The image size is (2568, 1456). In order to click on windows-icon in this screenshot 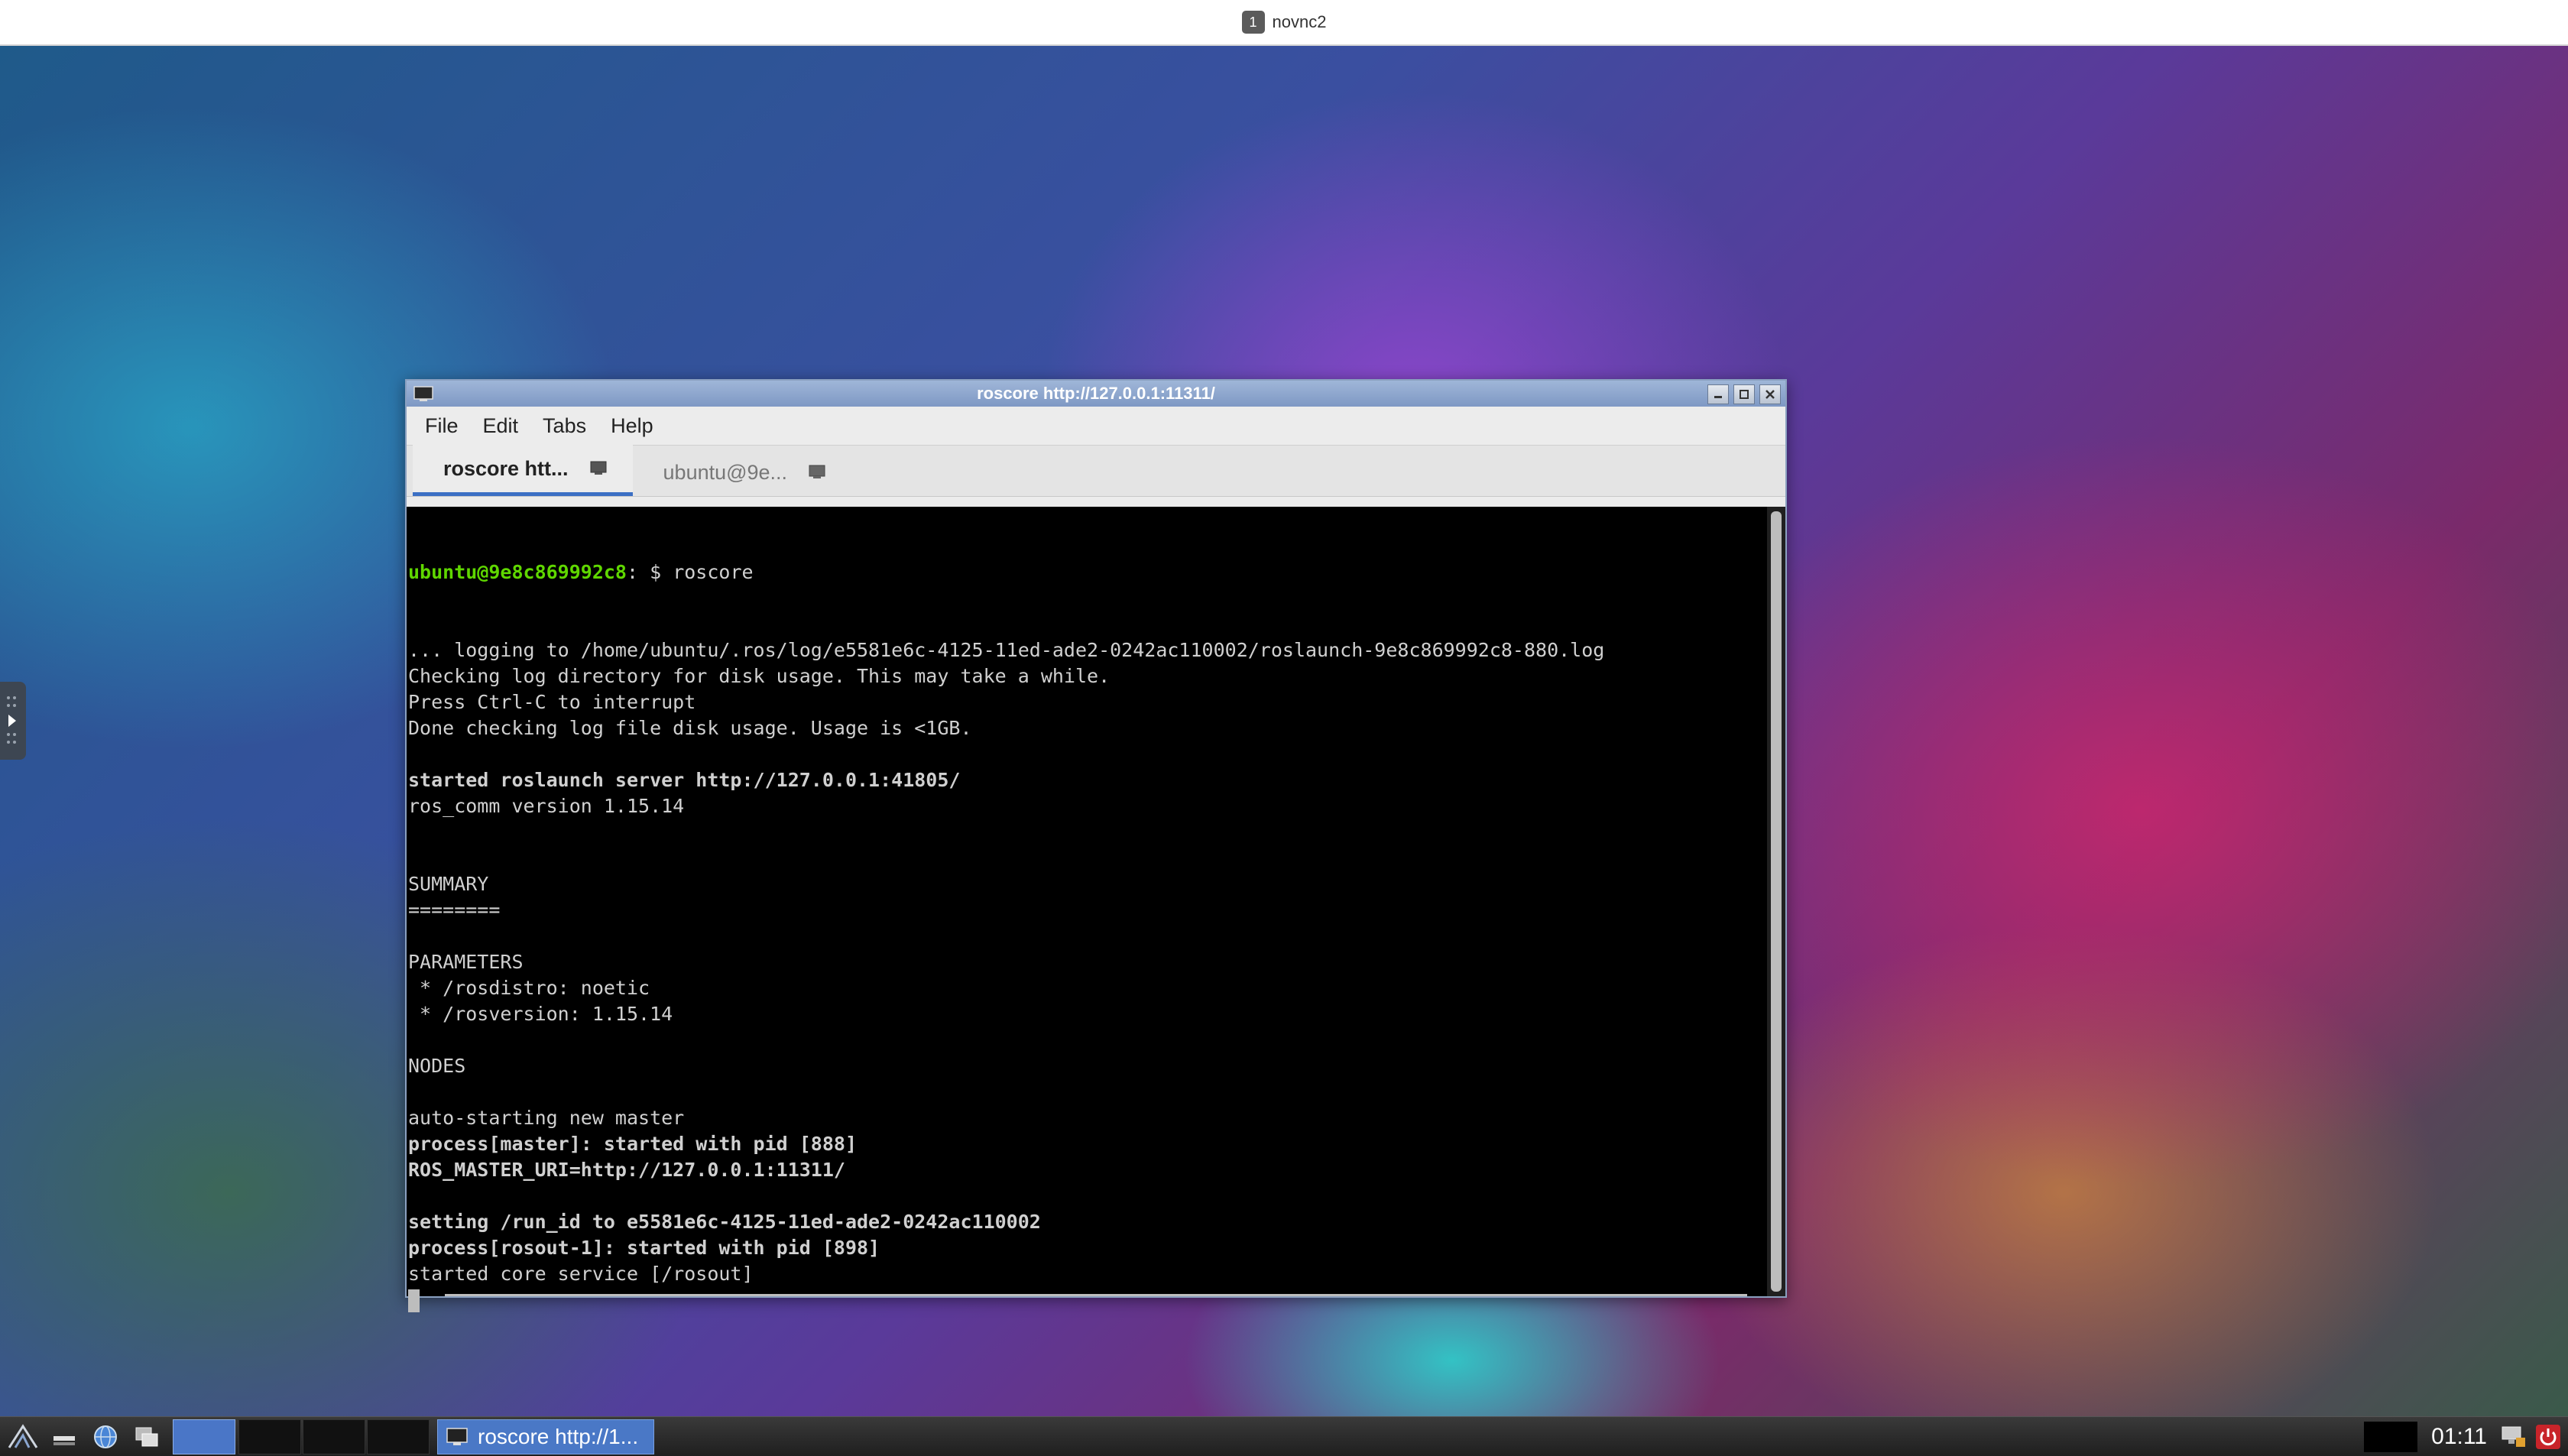, I will do `click(146, 1437)`.